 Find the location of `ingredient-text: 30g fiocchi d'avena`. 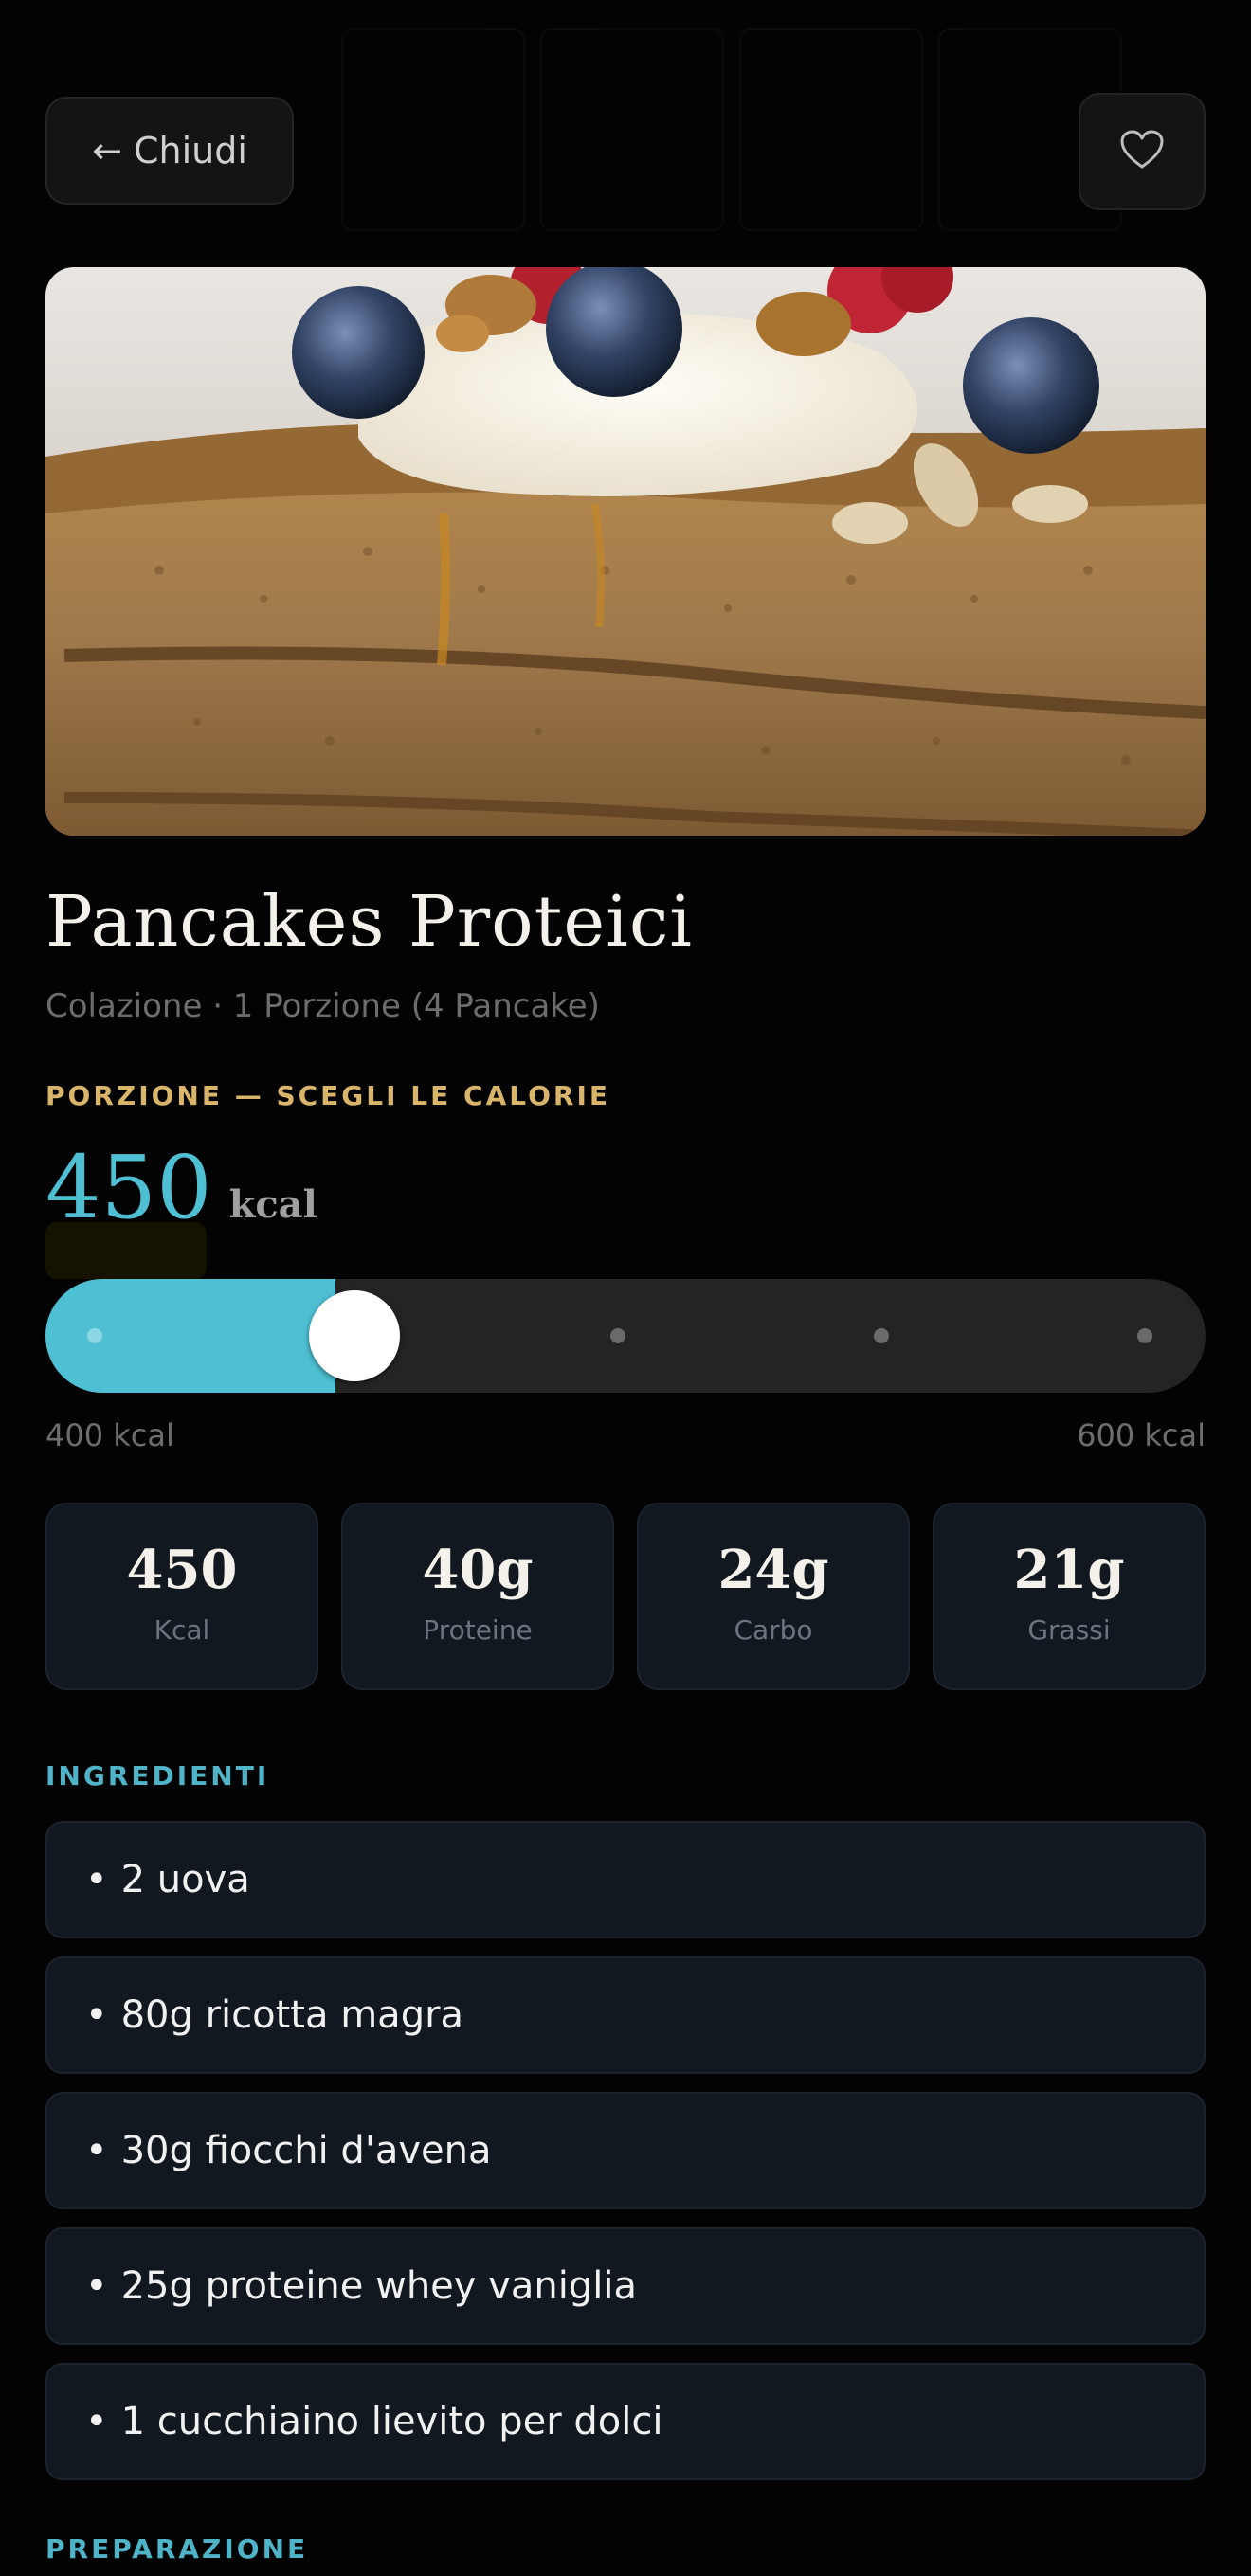

ingredient-text: 30g fiocchi d'avena is located at coordinates (306, 2150).